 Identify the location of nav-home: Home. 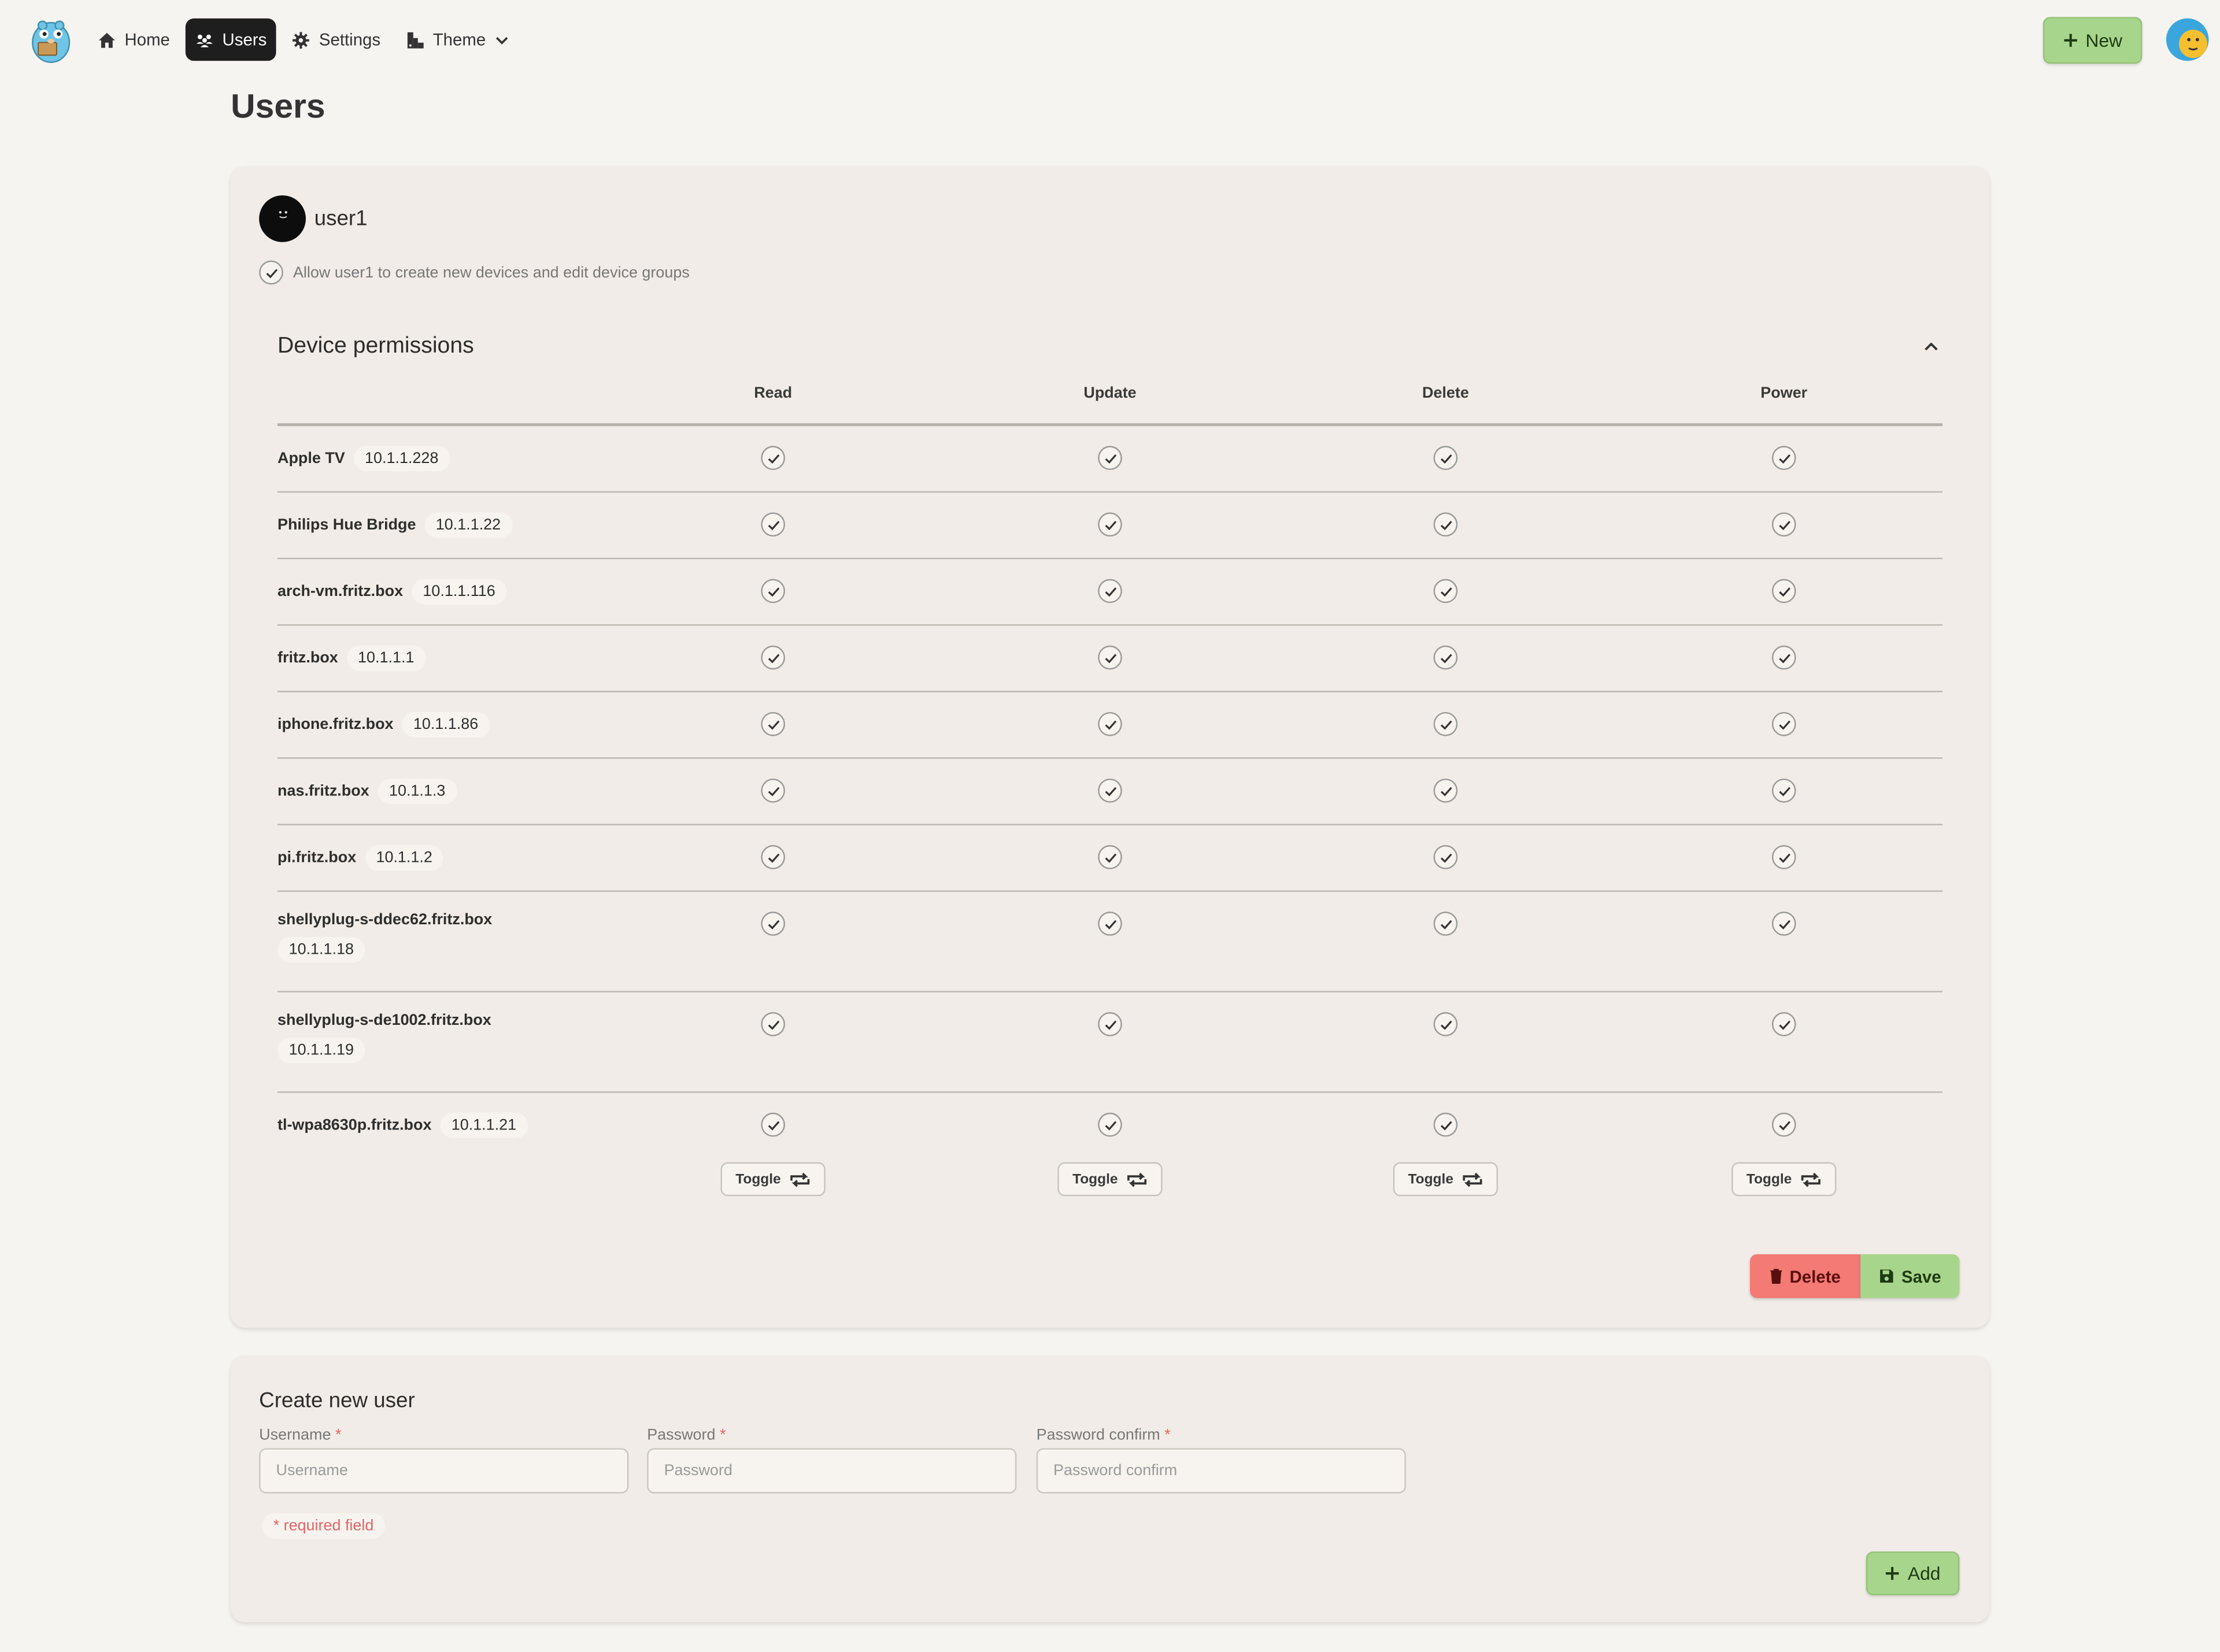
(134, 39).